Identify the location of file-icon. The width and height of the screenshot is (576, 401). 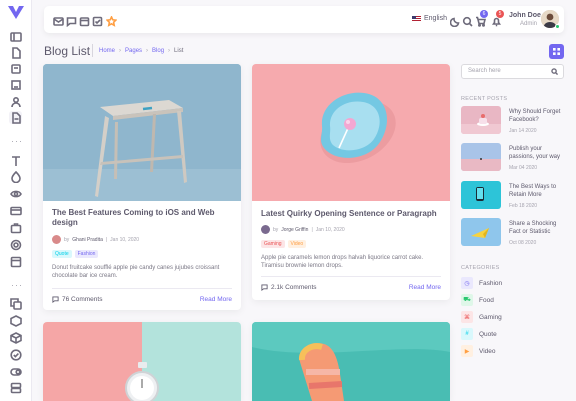
(15, 52).